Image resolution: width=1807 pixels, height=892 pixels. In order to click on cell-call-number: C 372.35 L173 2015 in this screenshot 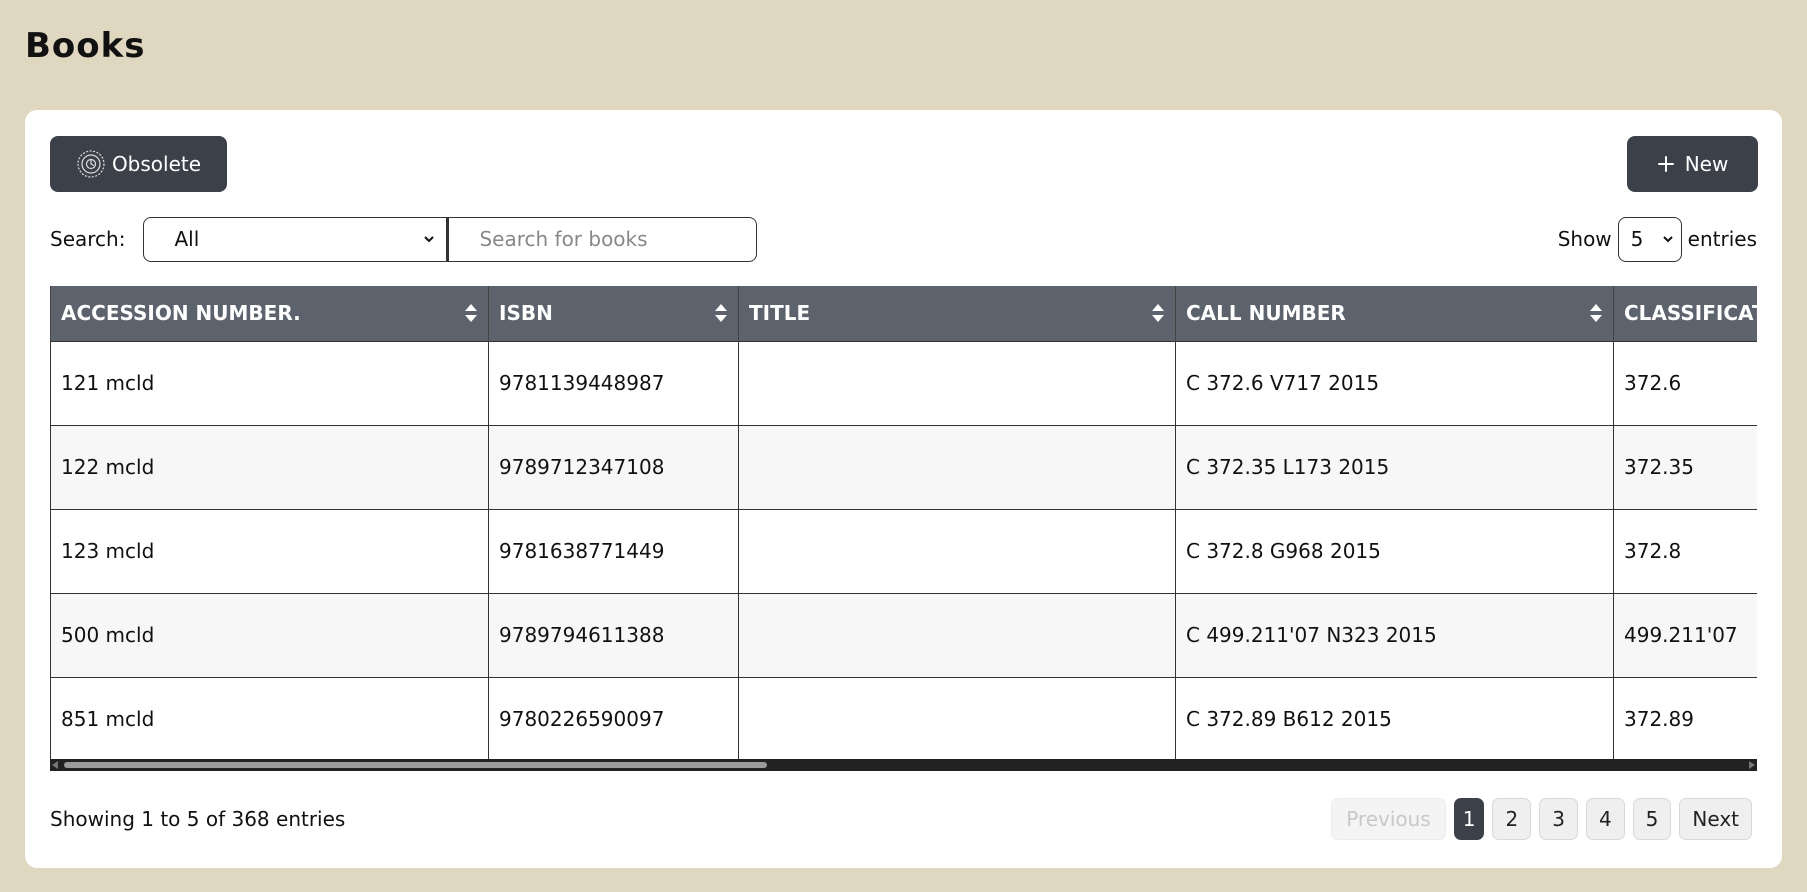, I will do `click(1394, 466)`.